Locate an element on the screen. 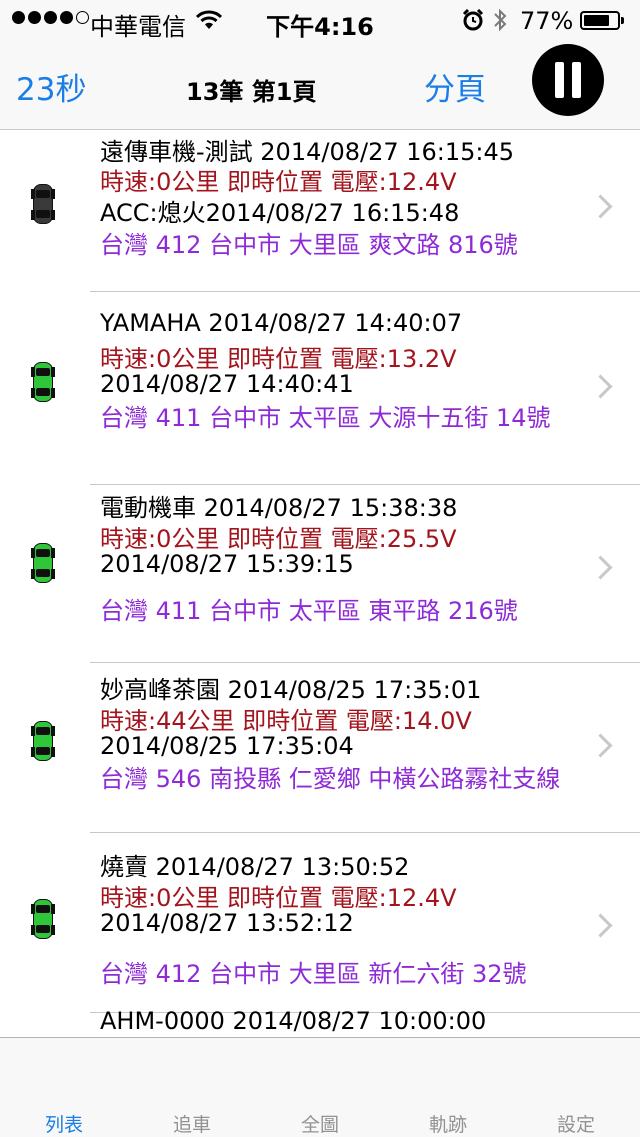 Image resolution: width=640 pixels, height=1137 pixels. vehicle-name-line: 妙高峰茶園 2014/08/25 17:35:01 is located at coordinates (291, 690).